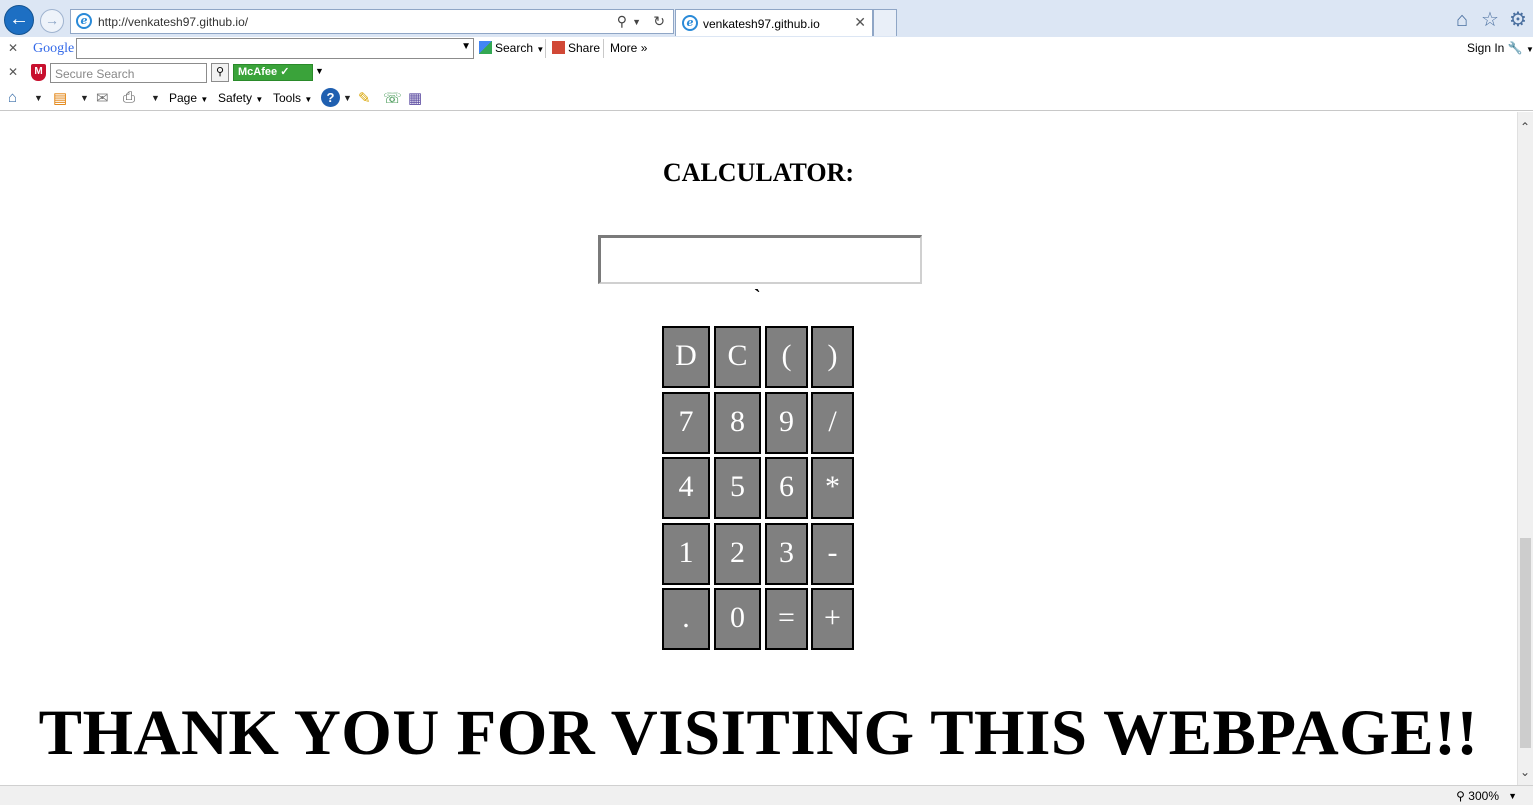  What do you see at coordinates (832, 554) in the screenshot?
I see `key-subtract: -` at bounding box center [832, 554].